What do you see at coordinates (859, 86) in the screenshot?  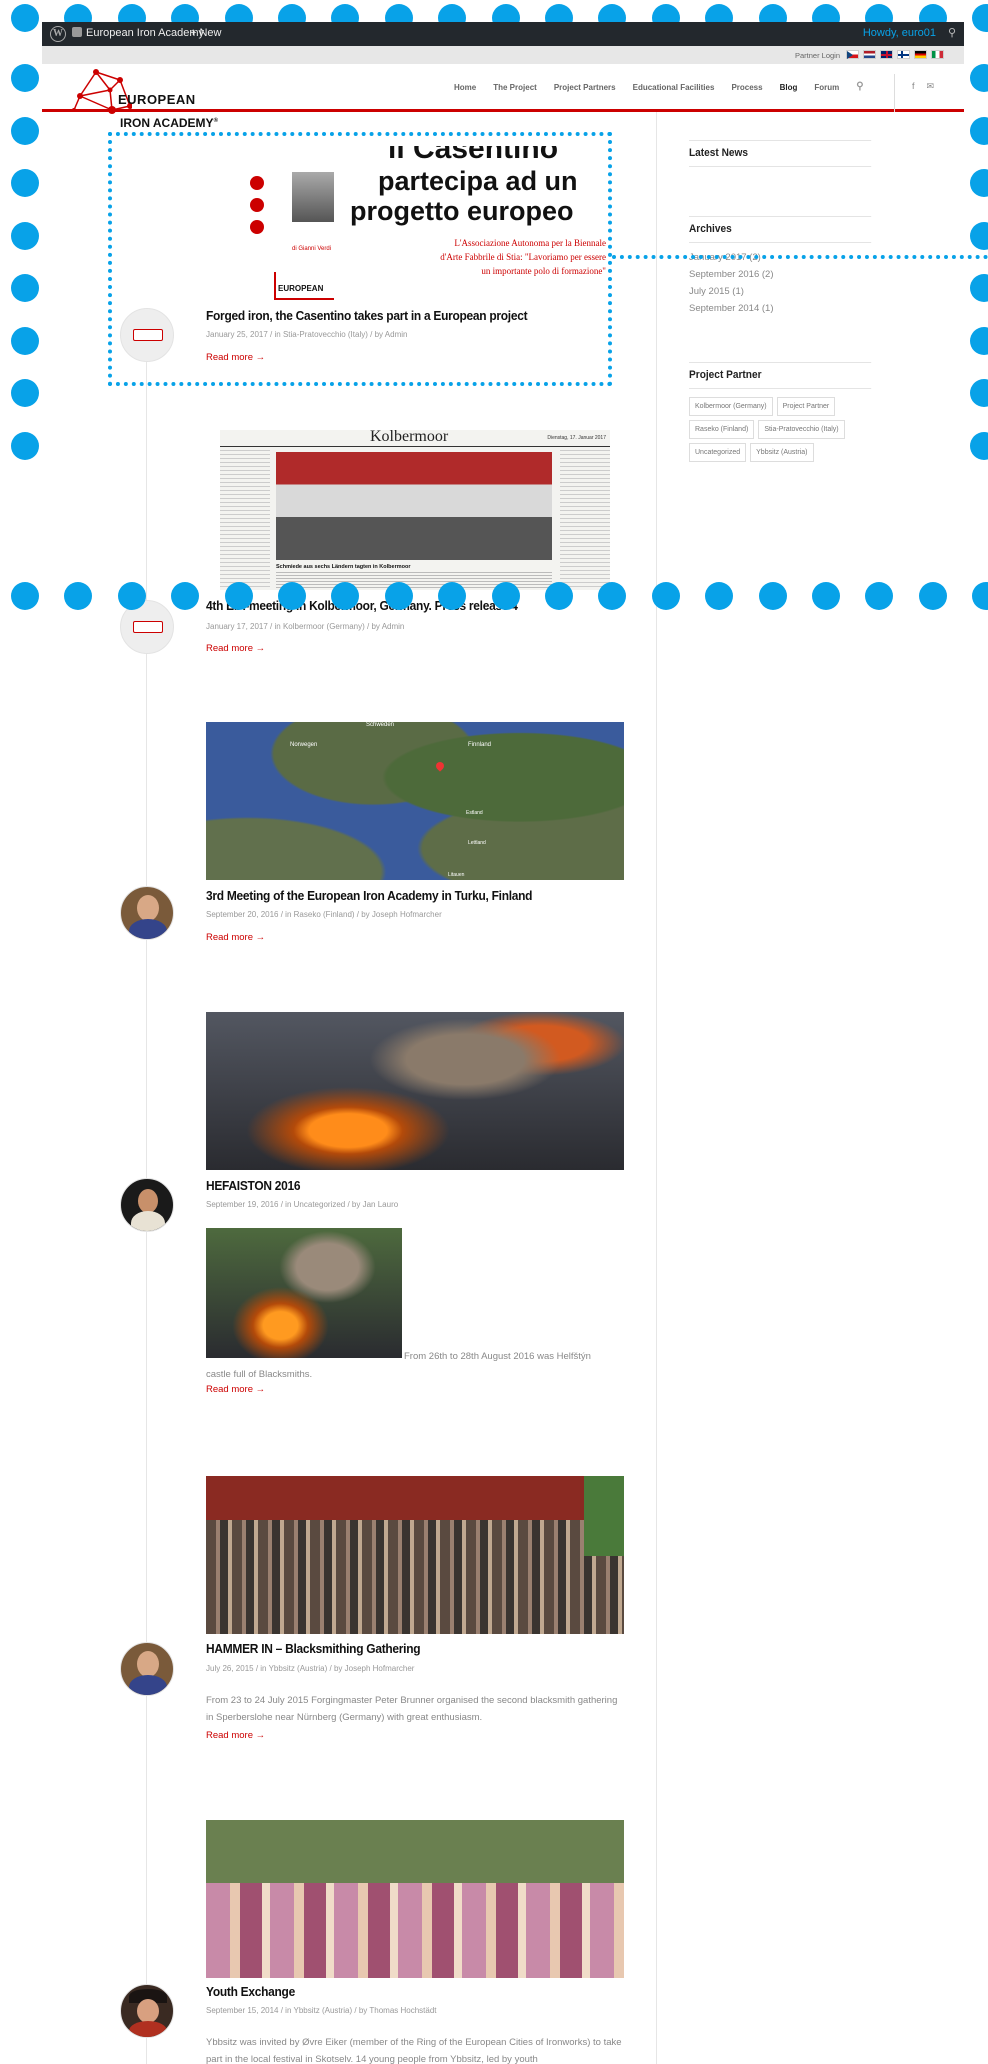 I see `search-icon: ⚲` at bounding box center [859, 86].